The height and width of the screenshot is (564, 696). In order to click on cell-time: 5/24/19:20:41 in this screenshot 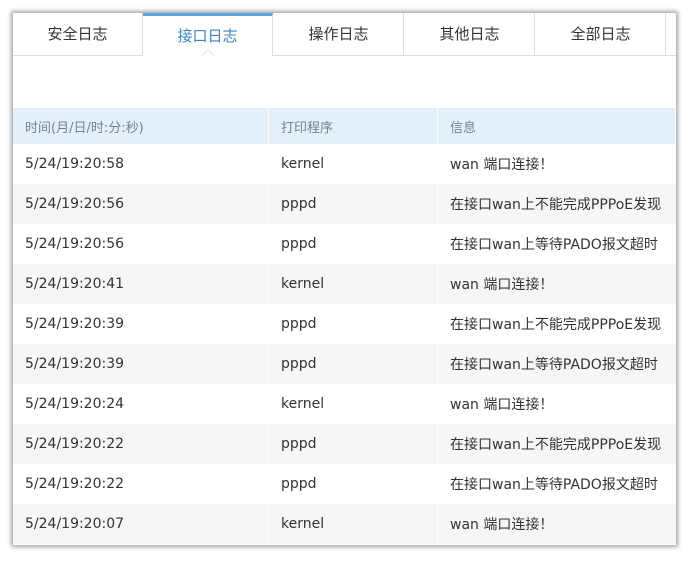, I will do `click(141, 284)`.